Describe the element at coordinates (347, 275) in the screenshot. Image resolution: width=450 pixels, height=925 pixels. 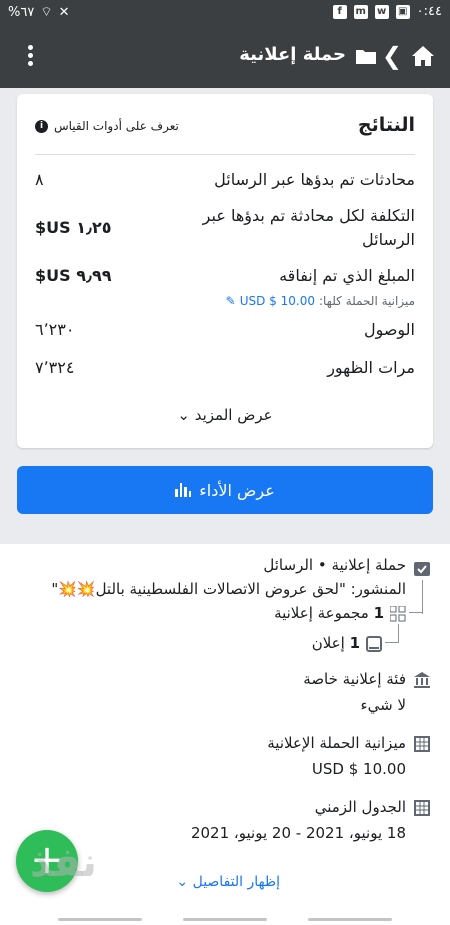
I see `metric-label: المبلغ الذي تم إنفاقه` at that location.